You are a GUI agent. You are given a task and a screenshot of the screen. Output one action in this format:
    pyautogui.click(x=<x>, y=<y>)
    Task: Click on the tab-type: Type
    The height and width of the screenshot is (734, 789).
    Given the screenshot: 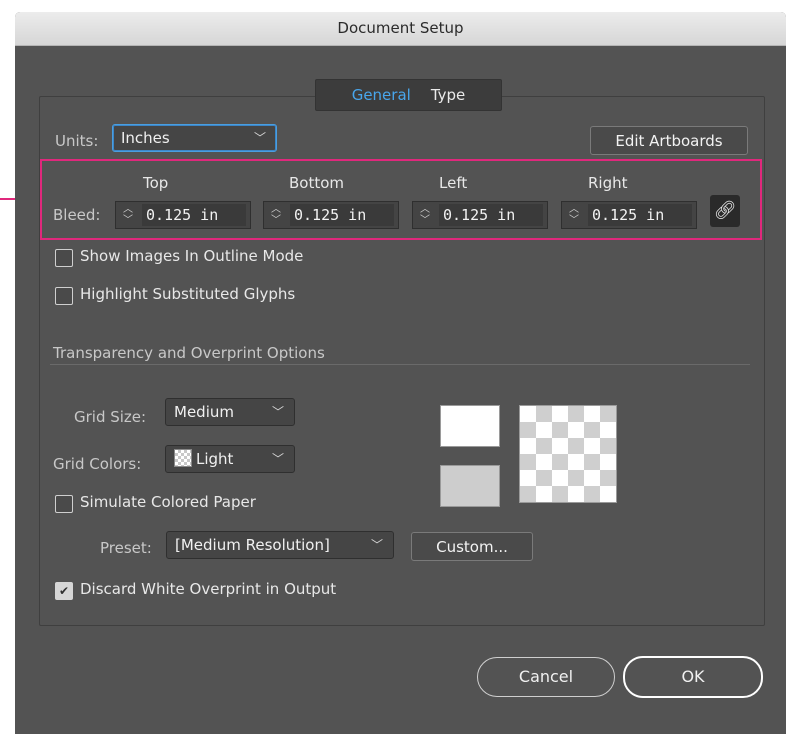 What is the action you would take?
    pyautogui.click(x=448, y=95)
    